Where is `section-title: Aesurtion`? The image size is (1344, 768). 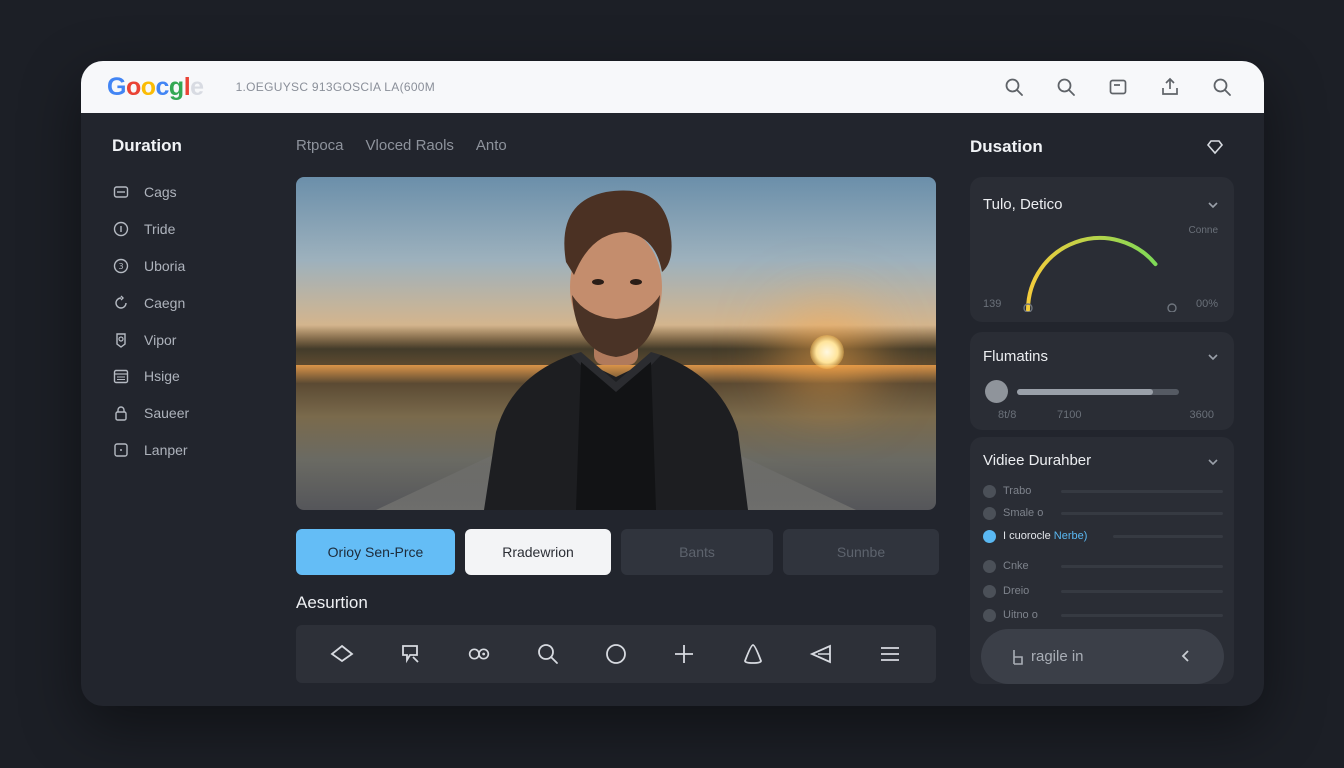 section-title: Aesurtion is located at coordinates (332, 602).